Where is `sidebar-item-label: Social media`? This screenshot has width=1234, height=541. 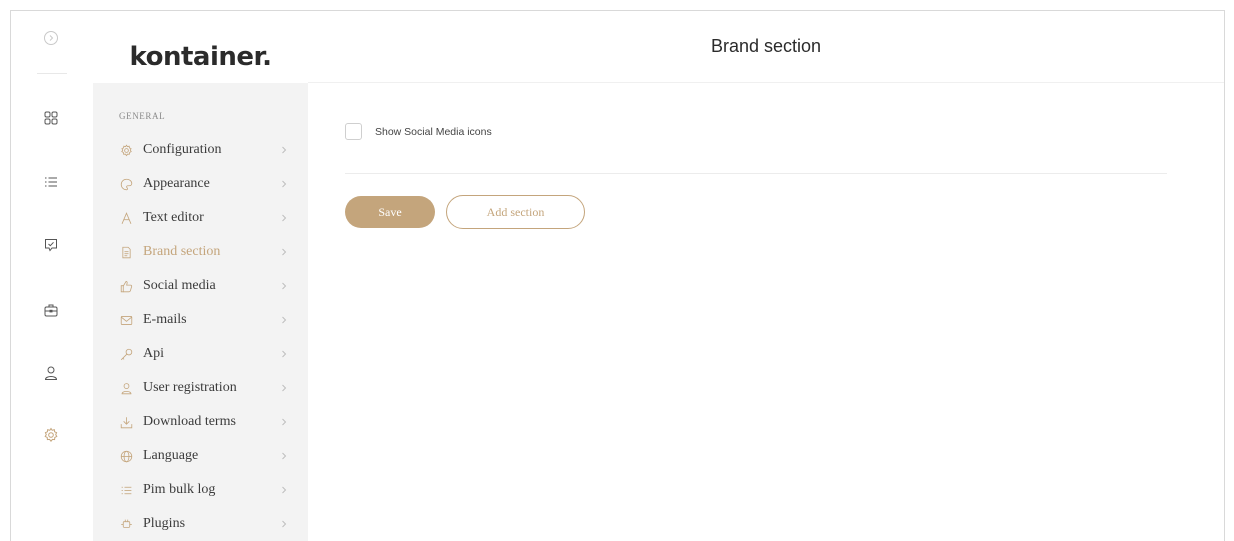 sidebar-item-label: Social media is located at coordinates (179, 285).